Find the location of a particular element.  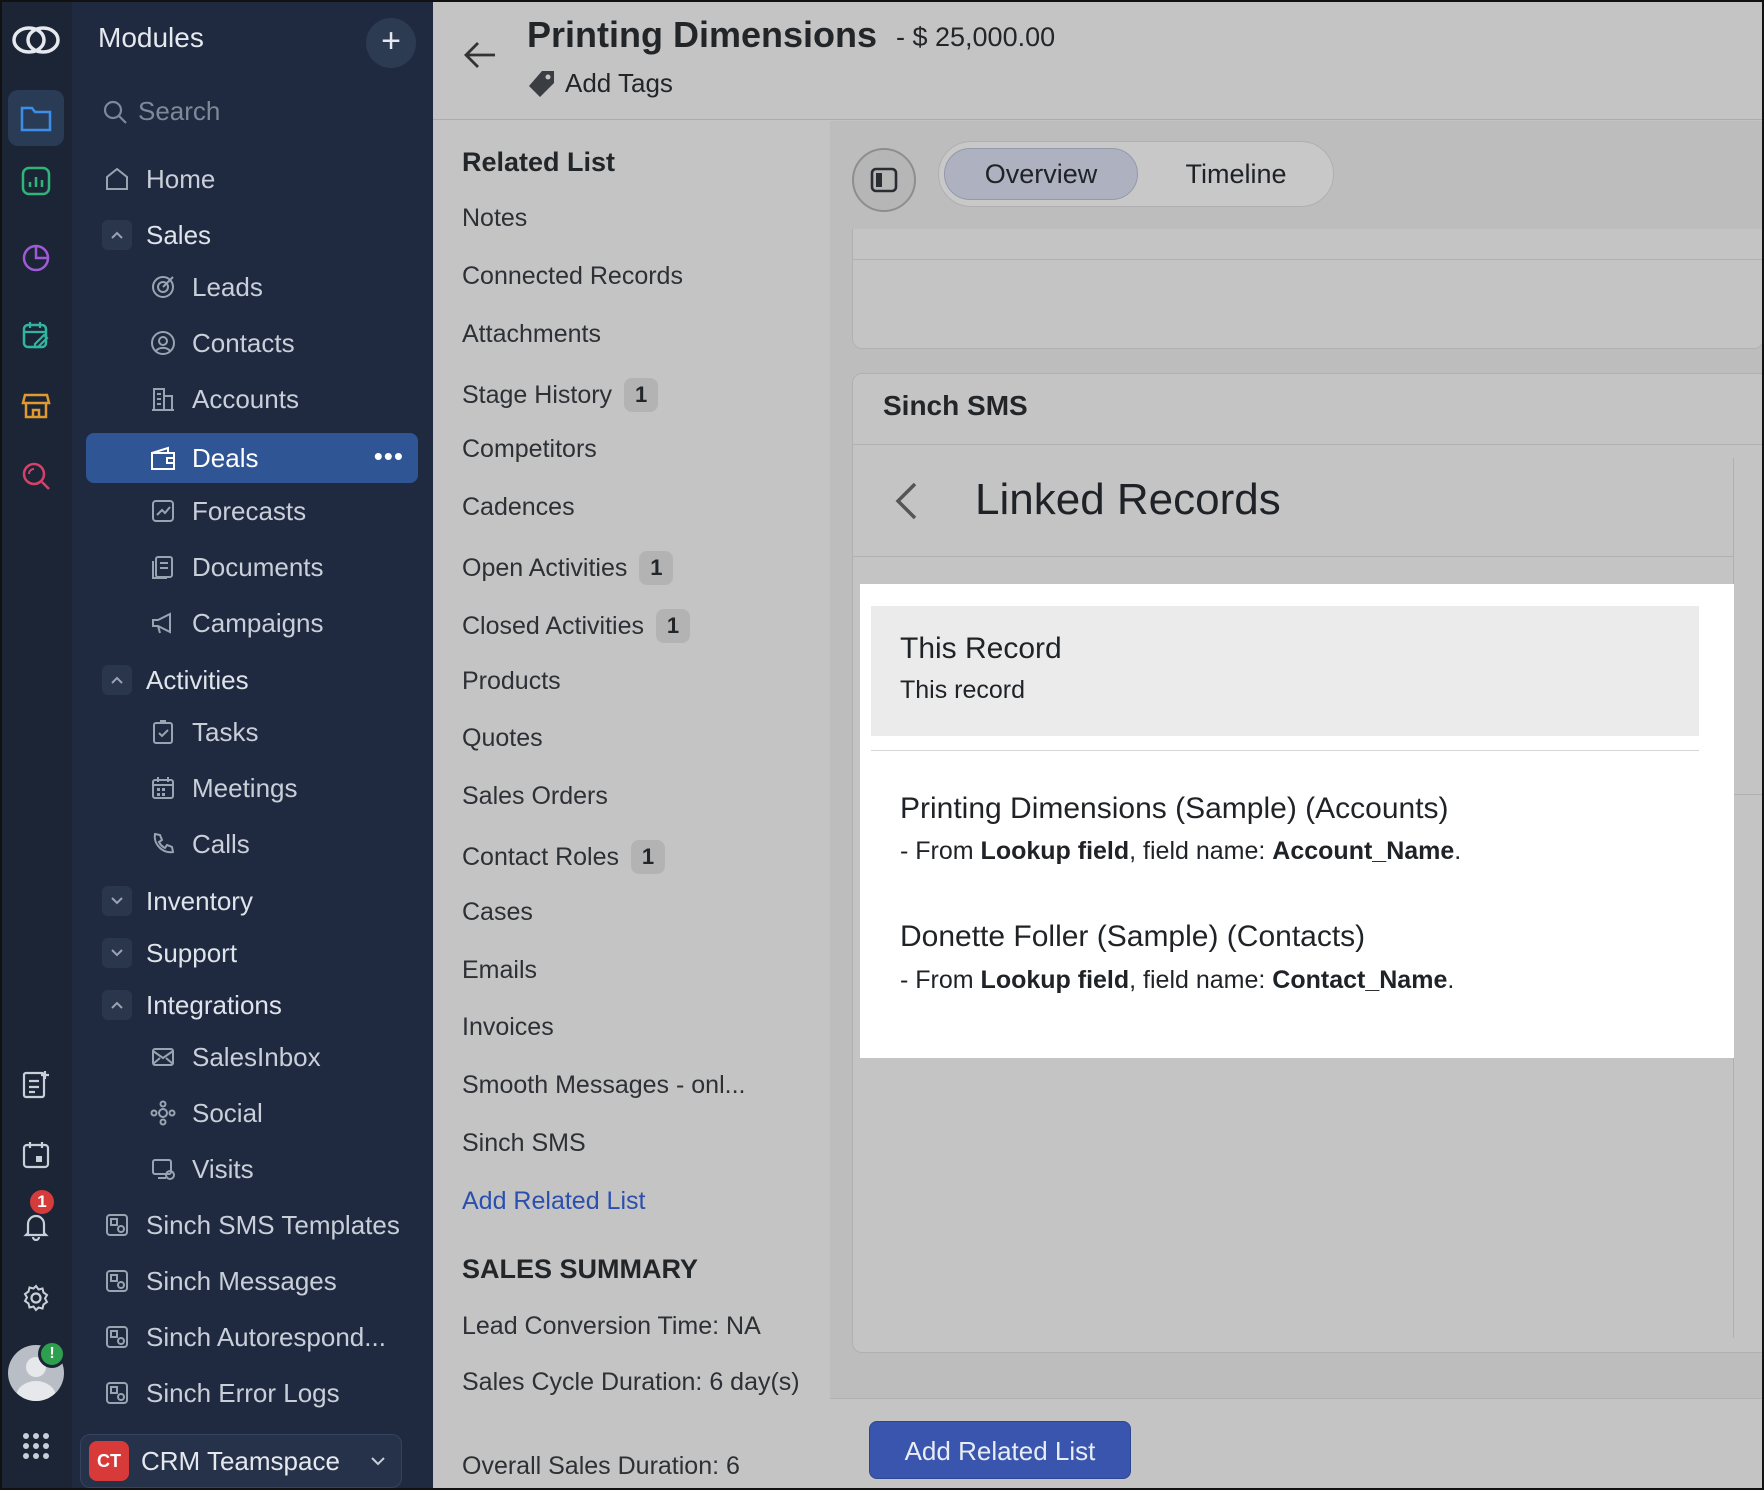

pie-chart-icon is located at coordinates (36, 258).